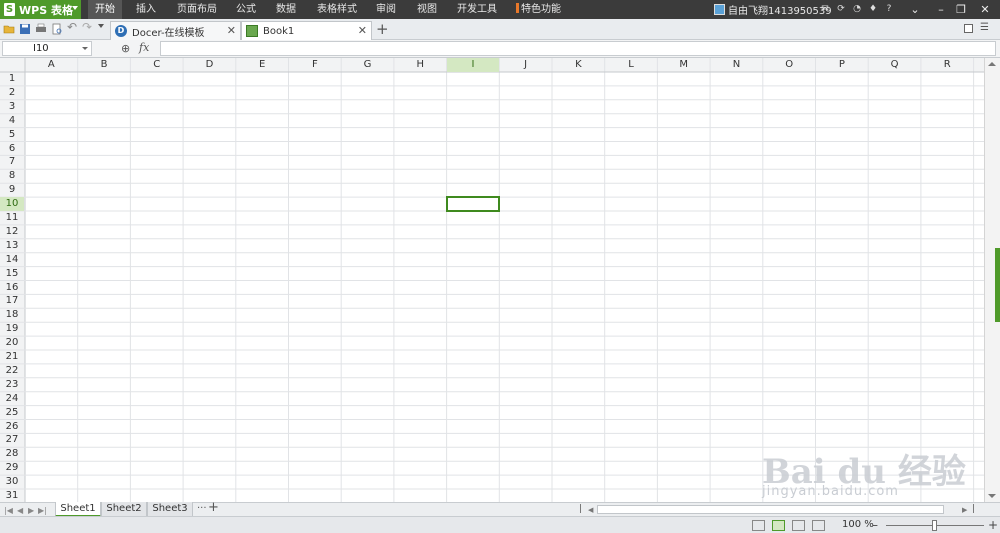  Describe the element at coordinates (40, 9) in the screenshot. I see `app-menu-button: S WPS 表格` at that location.